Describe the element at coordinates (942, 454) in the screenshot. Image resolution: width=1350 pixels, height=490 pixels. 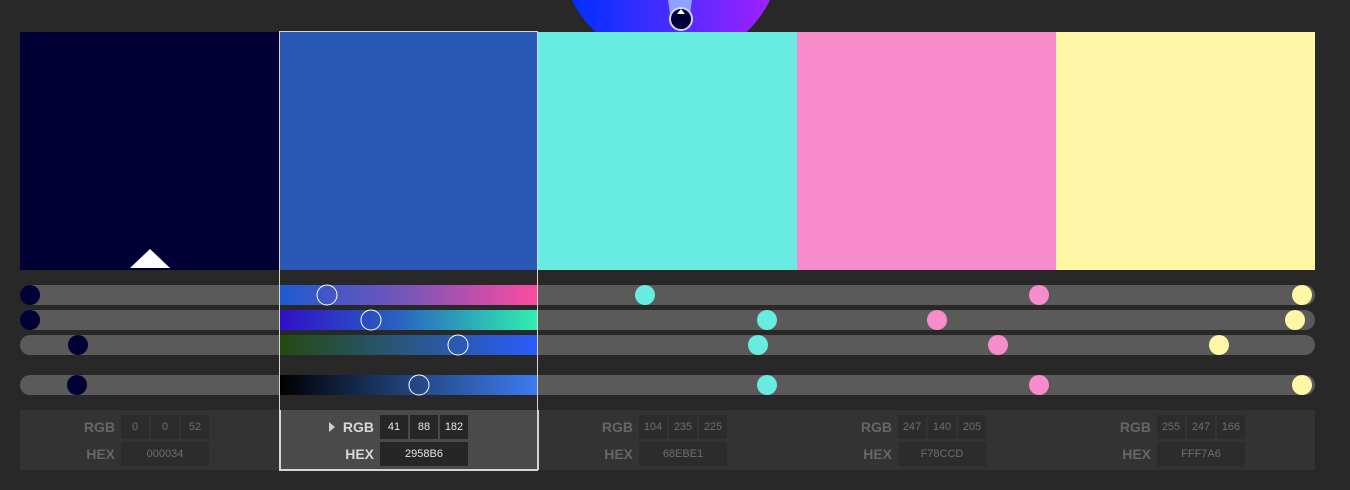
I see `hex-field: F78CCD` at that location.